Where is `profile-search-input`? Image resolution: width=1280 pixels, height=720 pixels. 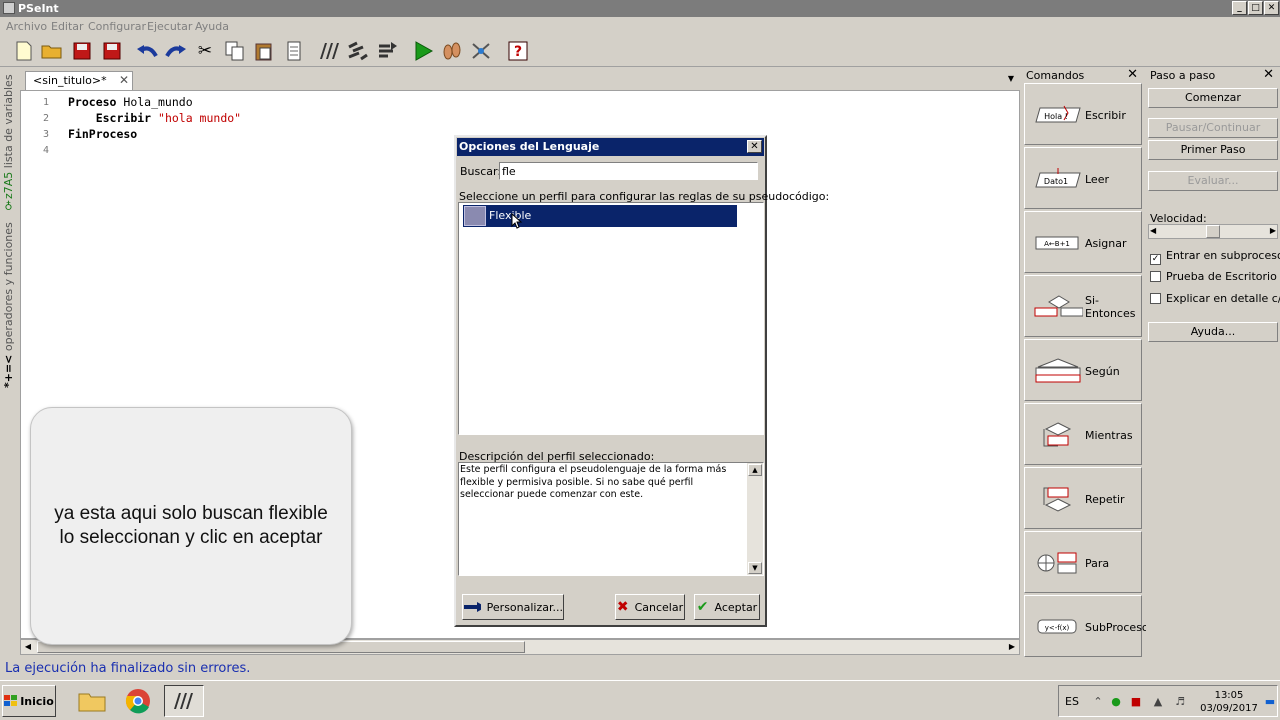
profile-search-input is located at coordinates (628, 171).